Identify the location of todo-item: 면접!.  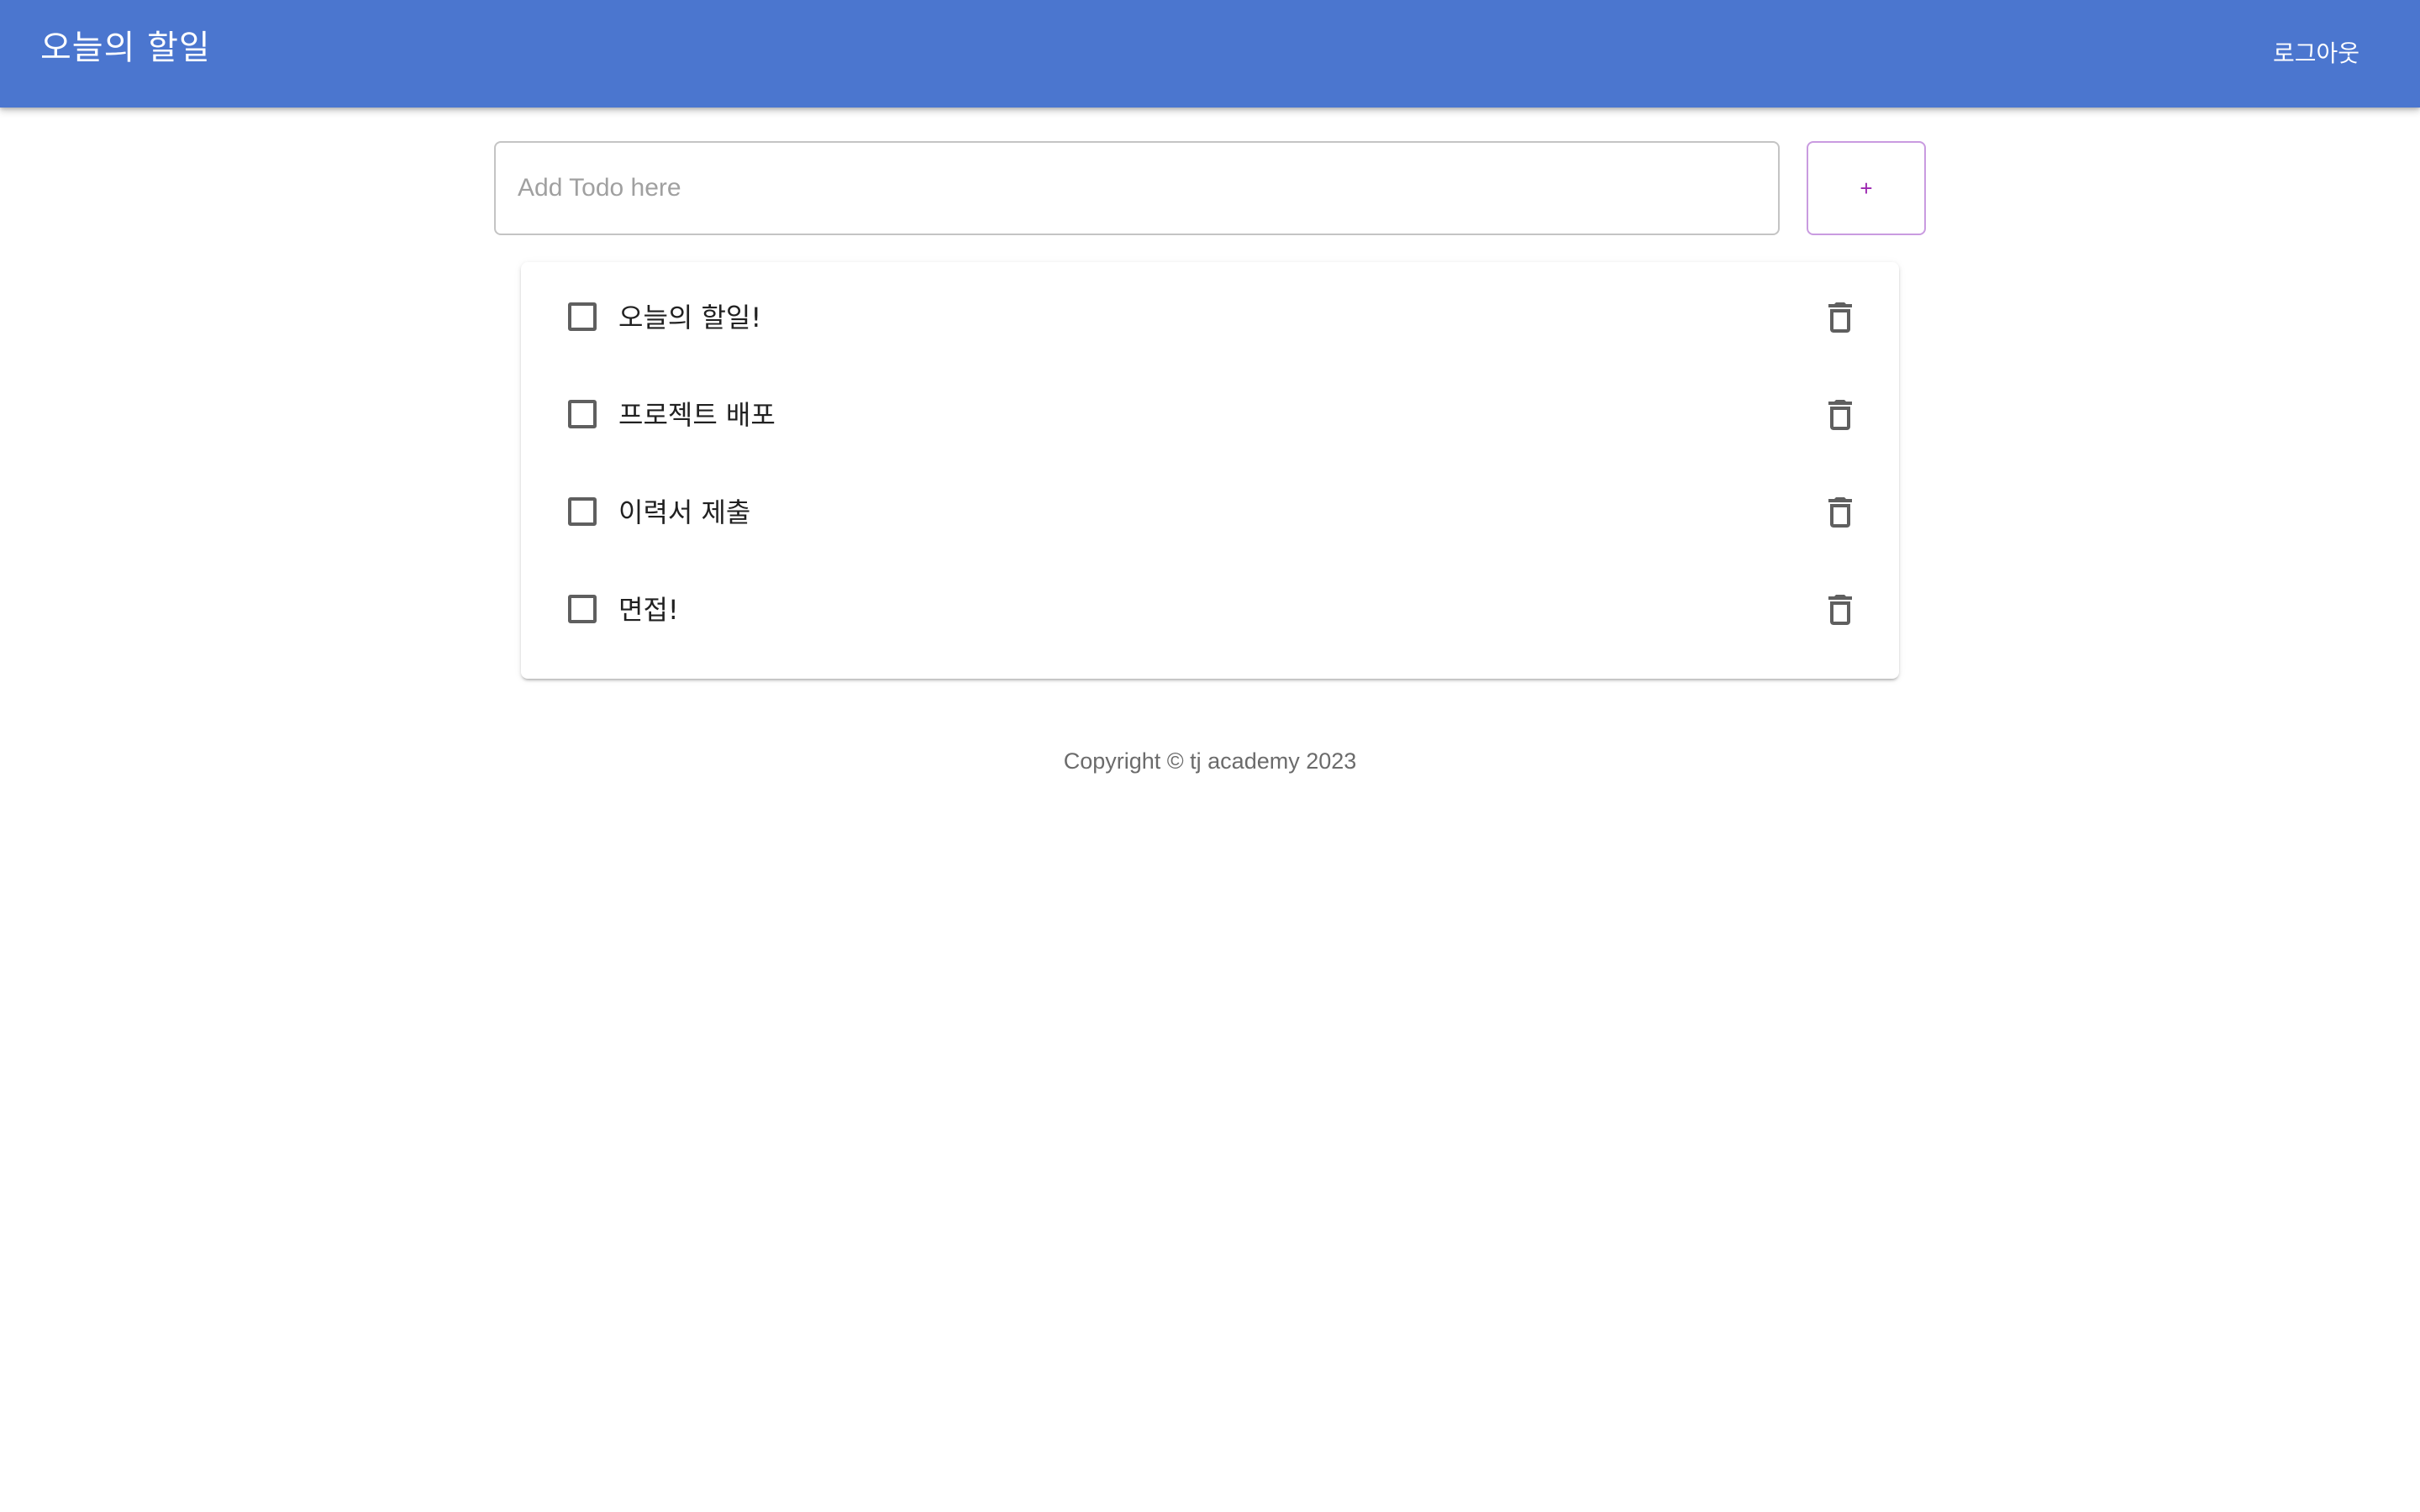
(1210, 610).